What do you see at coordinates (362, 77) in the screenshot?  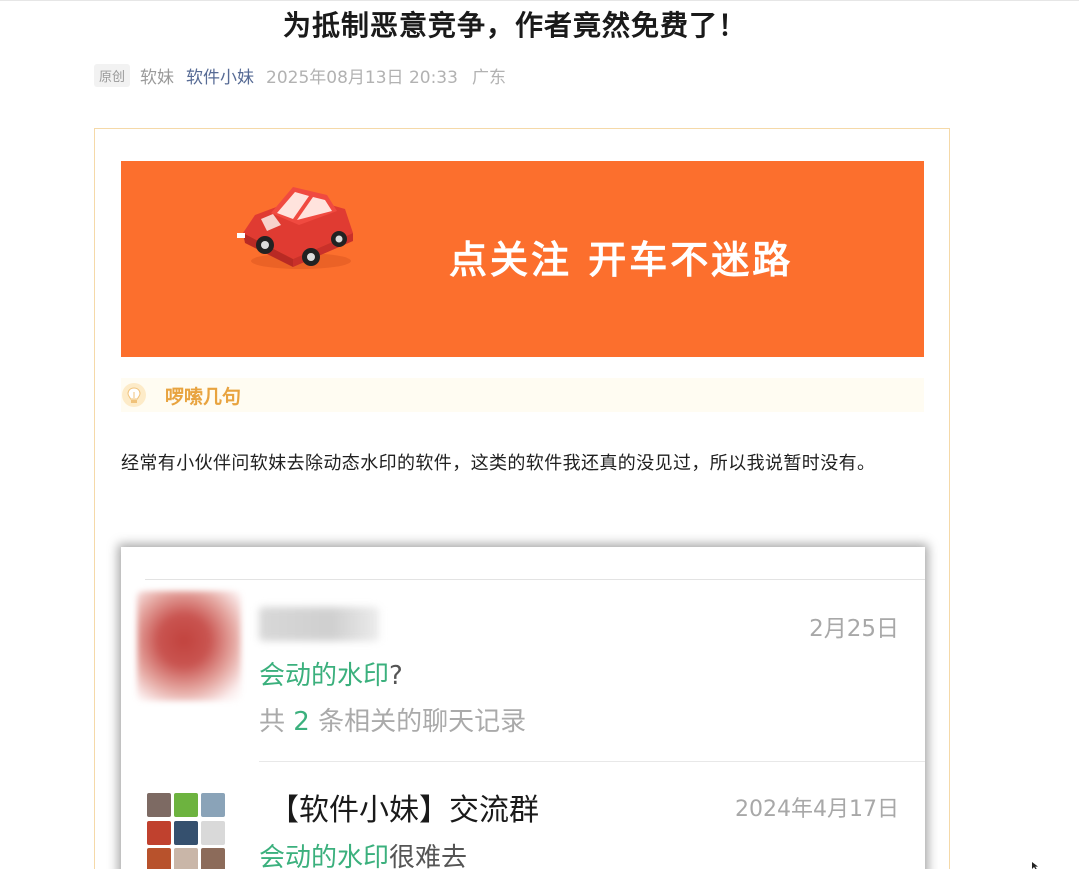 I see `publish-time: 2025年08月13日 20:33` at bounding box center [362, 77].